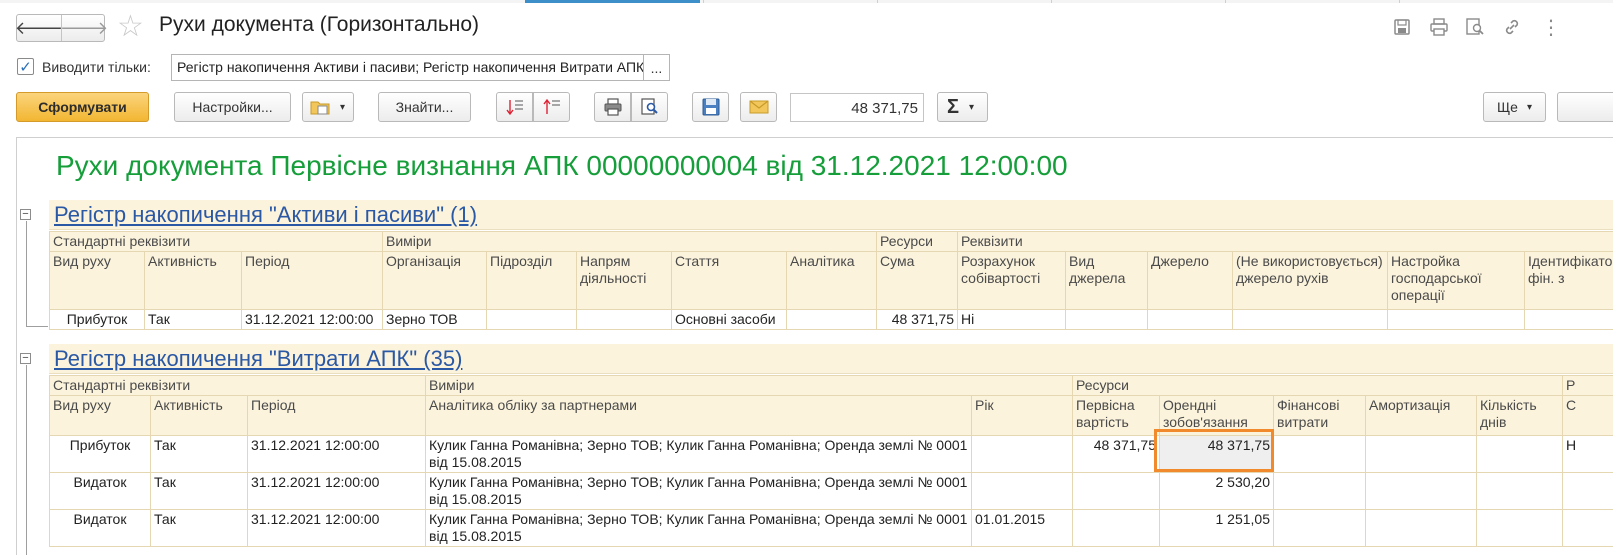  What do you see at coordinates (806, 1) in the screenshot?
I see `tab-strip` at bounding box center [806, 1].